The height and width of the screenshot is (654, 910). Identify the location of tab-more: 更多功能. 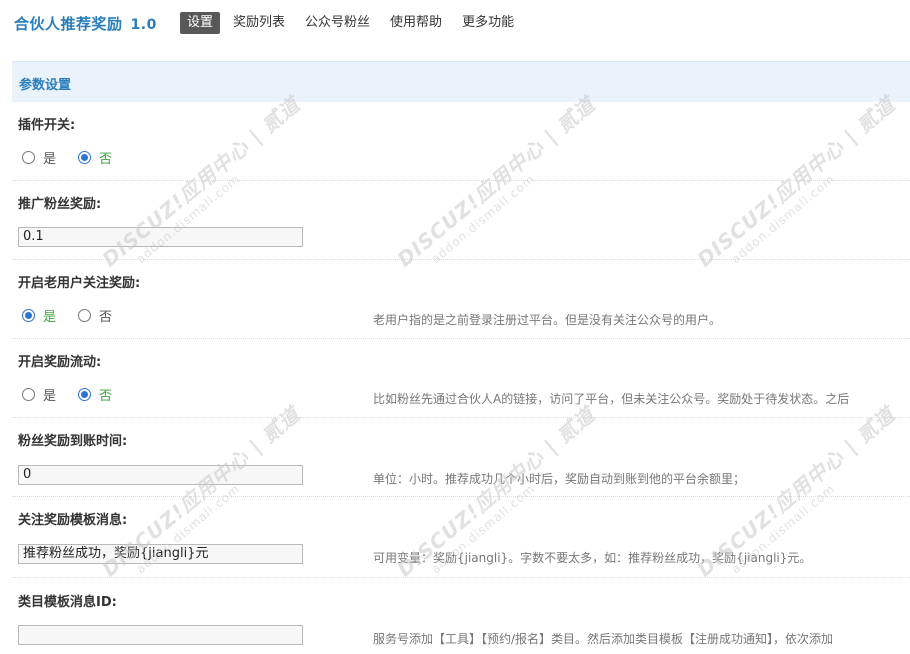
(488, 23).